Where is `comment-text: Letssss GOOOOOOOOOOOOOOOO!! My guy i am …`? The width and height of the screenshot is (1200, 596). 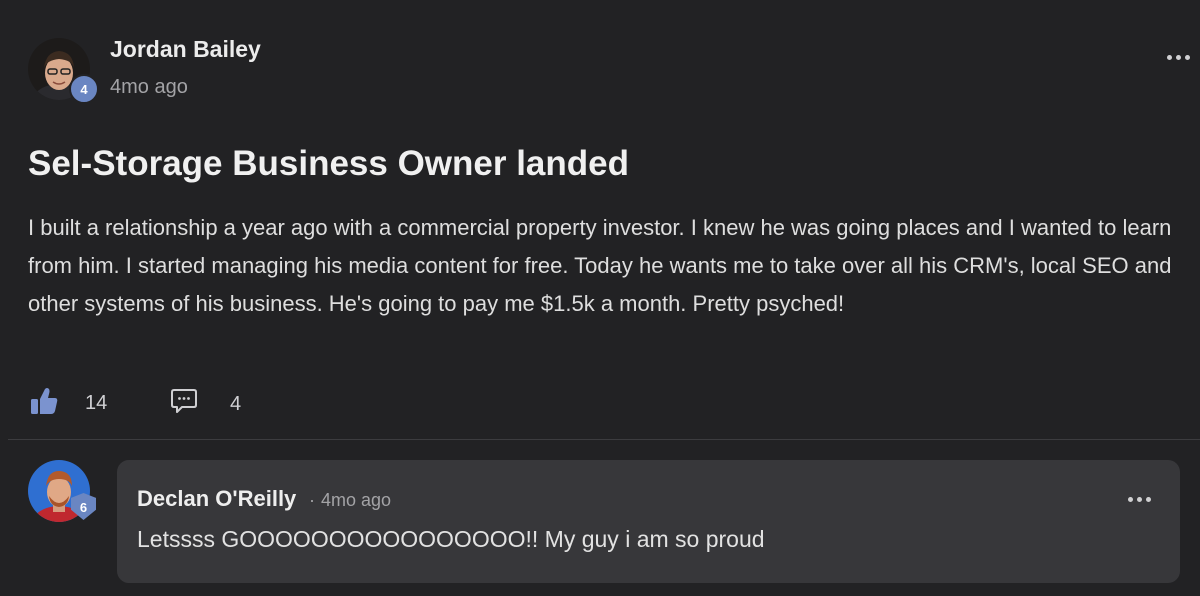
comment-text: Letssss GOOOOOOOOOOOOOOOO!! My guy i am … is located at coordinates (451, 539).